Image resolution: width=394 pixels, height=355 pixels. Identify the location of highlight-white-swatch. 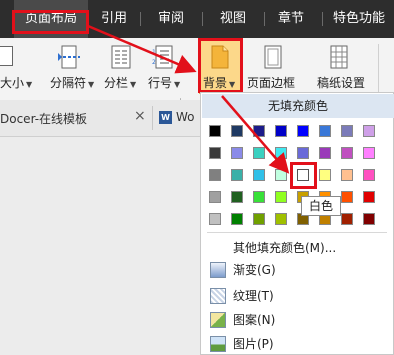
(303, 175).